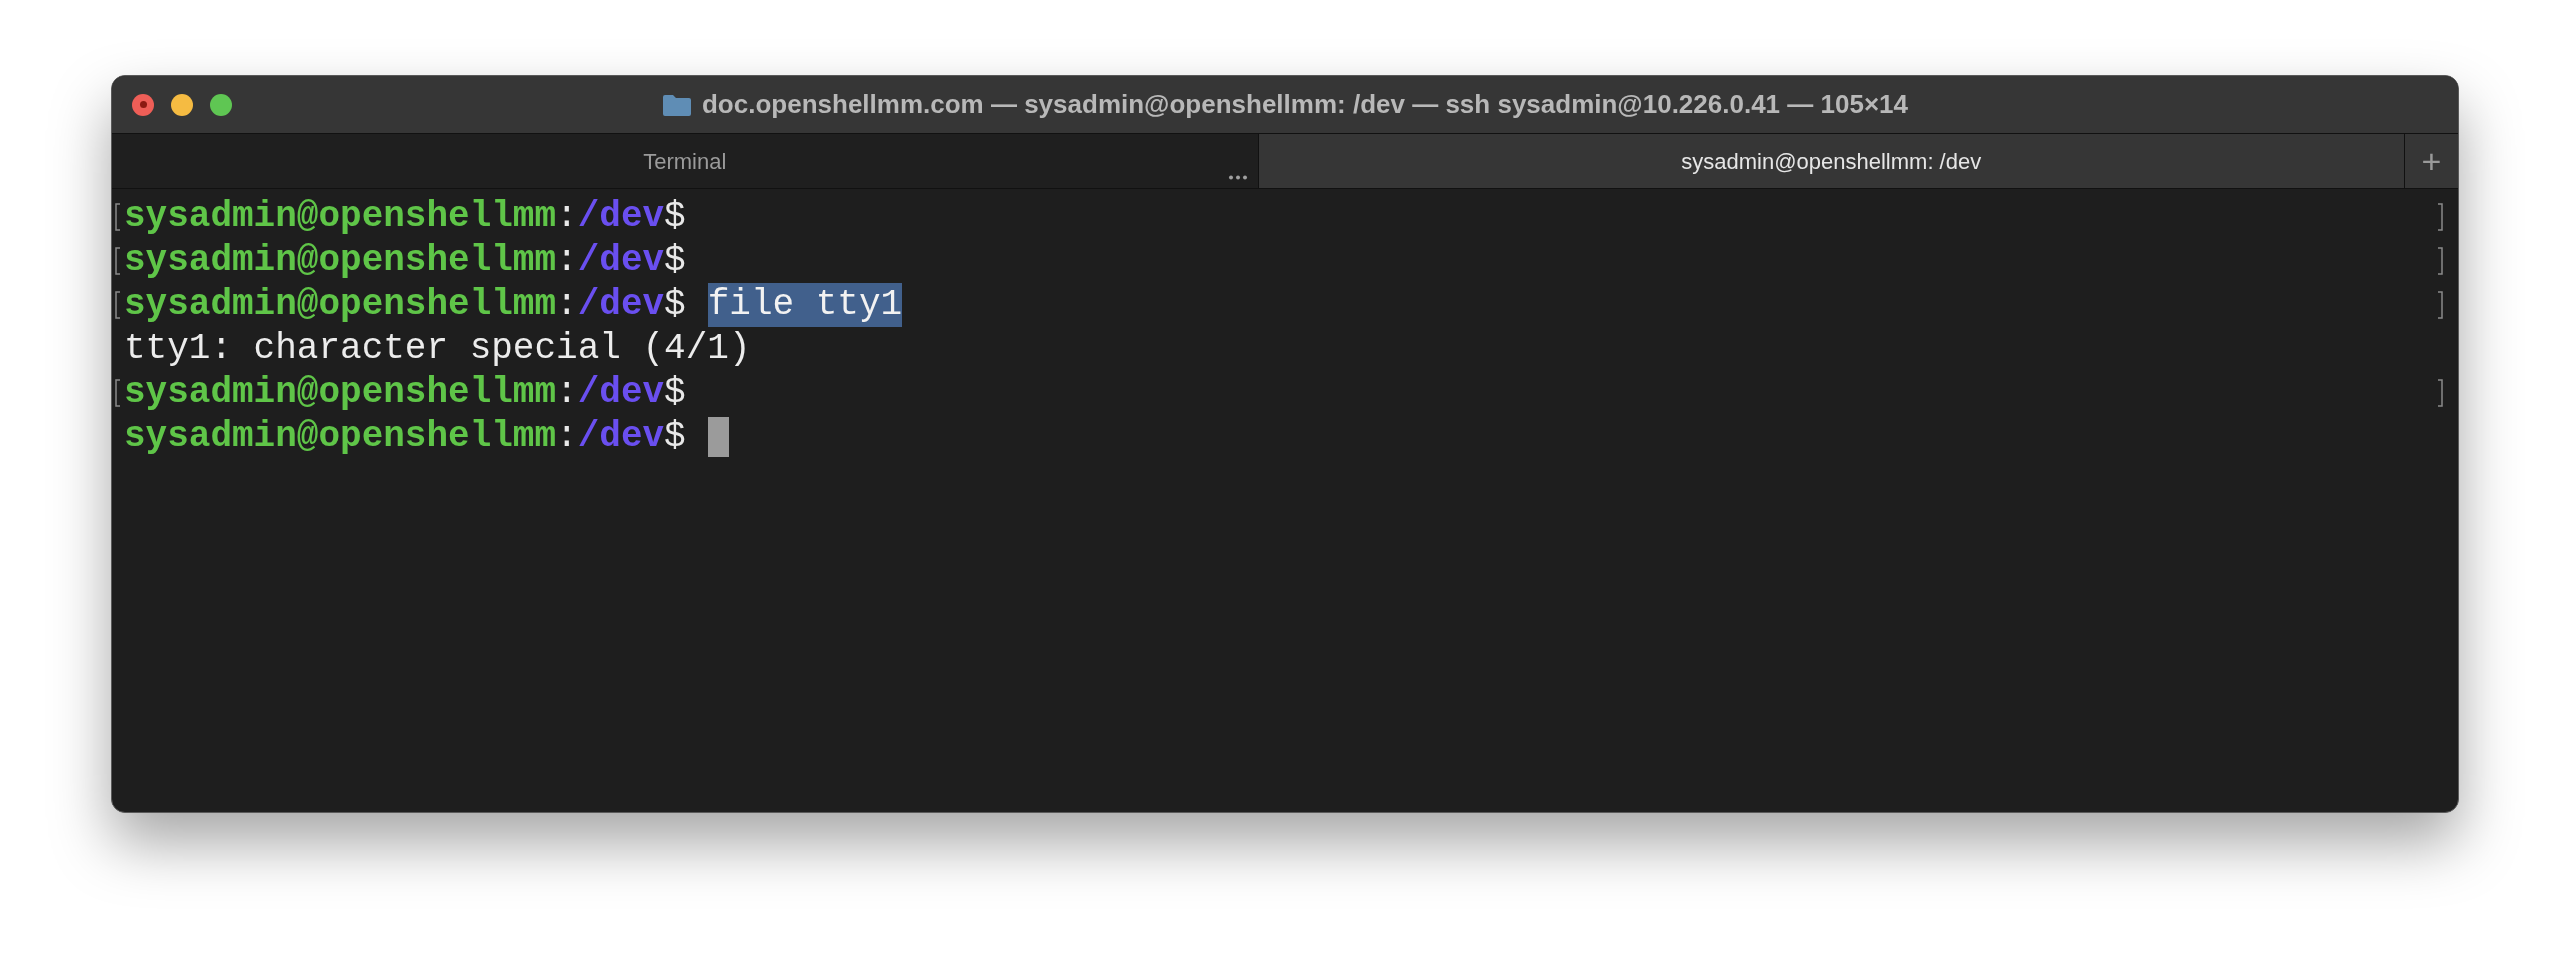 Image resolution: width=2570 pixels, height=962 pixels. Describe the element at coordinates (182, 104) in the screenshot. I see `minimize-button` at that location.